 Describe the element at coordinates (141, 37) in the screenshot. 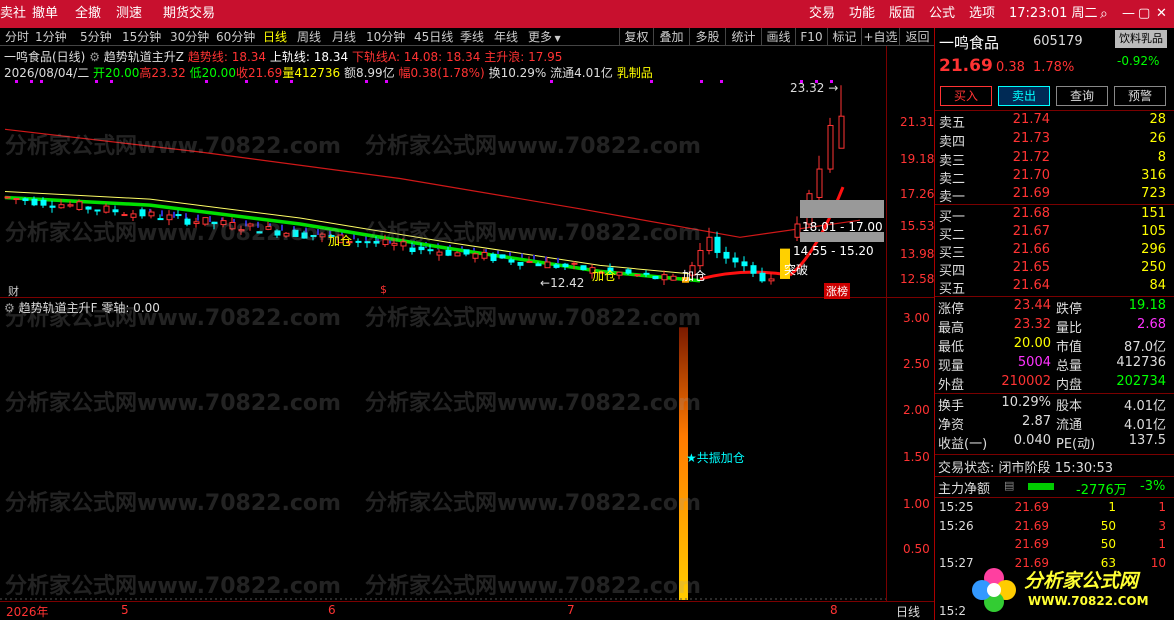

I see `tab-timeframe-15min: 15分钟` at that location.